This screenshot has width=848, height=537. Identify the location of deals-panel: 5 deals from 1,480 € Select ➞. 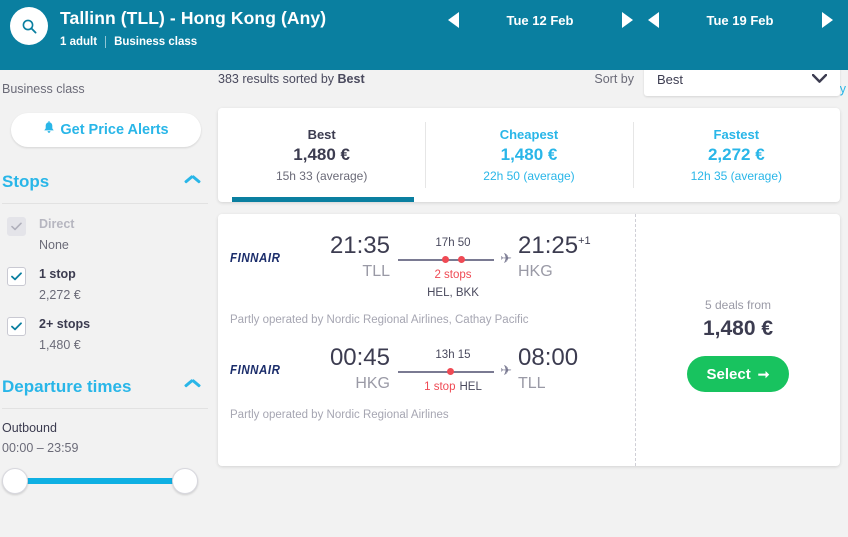
(737, 340).